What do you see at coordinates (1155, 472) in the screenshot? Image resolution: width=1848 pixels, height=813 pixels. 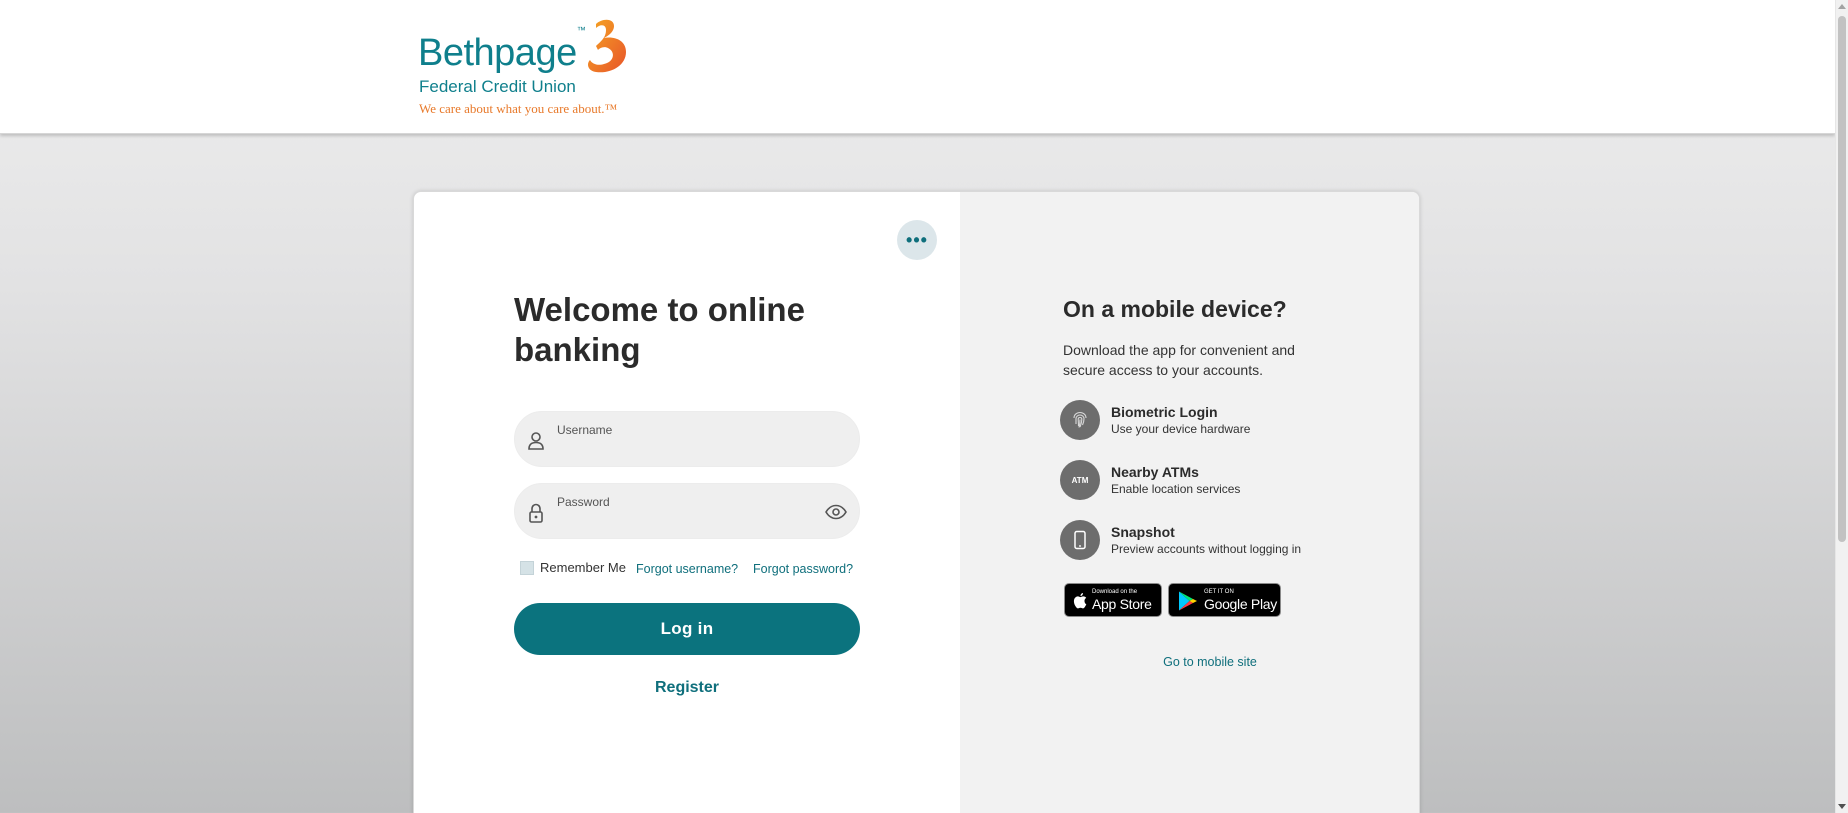 I see `feature-title: Nearby ATMs` at bounding box center [1155, 472].